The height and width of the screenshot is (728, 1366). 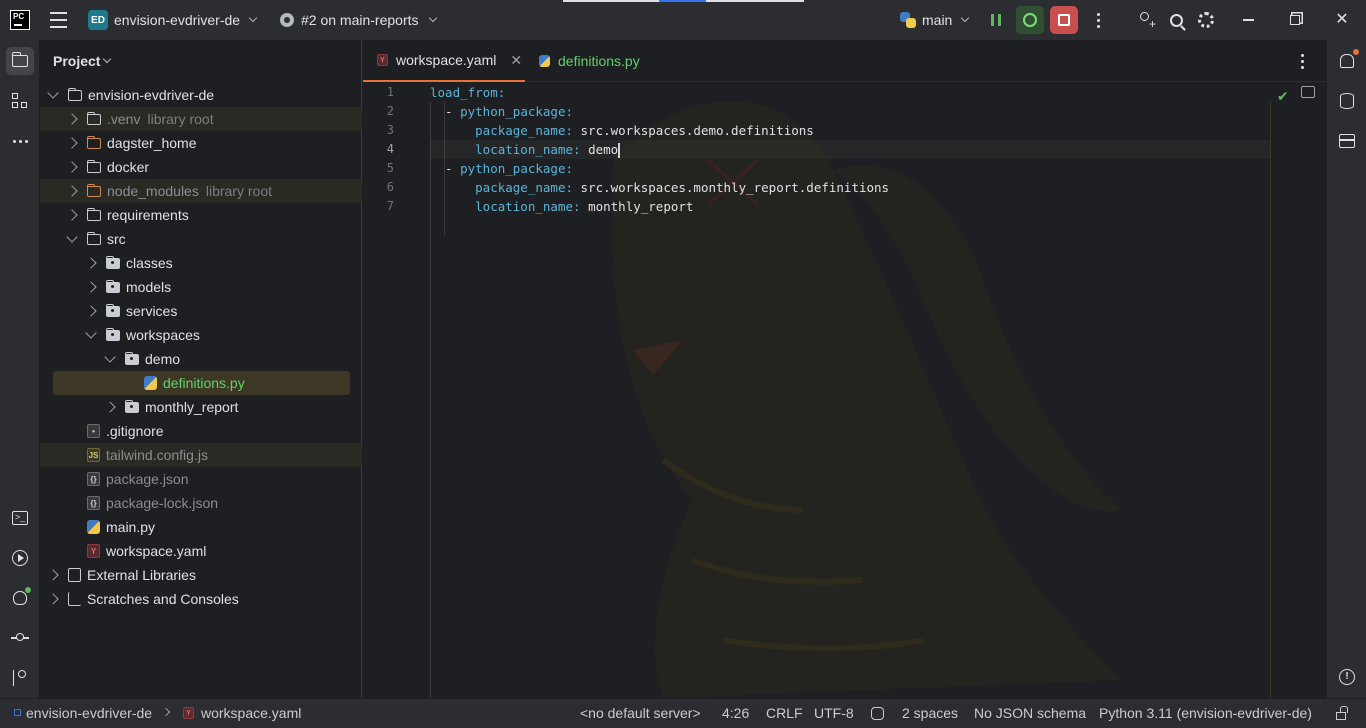 What do you see at coordinates (201, 551) in the screenshot?
I see `tree-item: Yworkspace.yaml` at bounding box center [201, 551].